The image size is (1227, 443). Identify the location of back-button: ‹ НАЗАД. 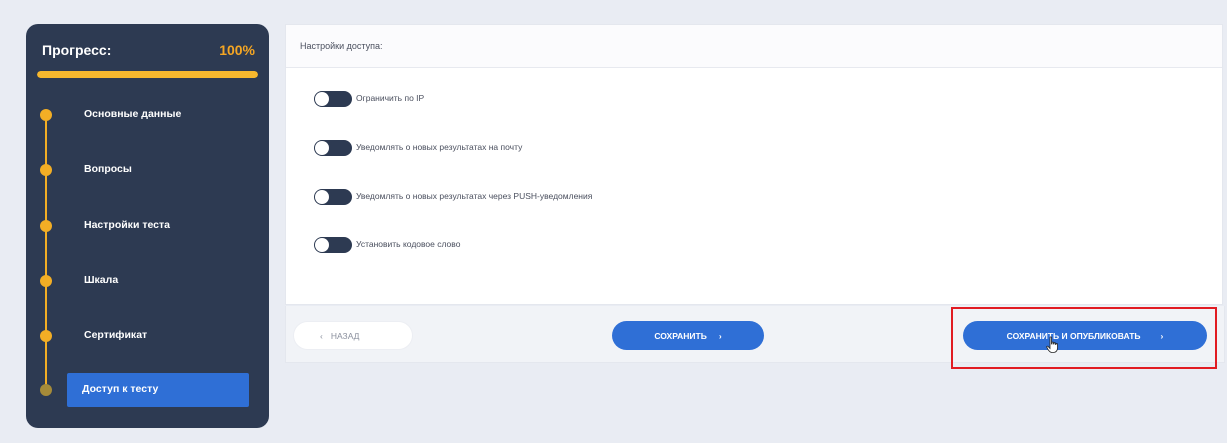
(353, 335).